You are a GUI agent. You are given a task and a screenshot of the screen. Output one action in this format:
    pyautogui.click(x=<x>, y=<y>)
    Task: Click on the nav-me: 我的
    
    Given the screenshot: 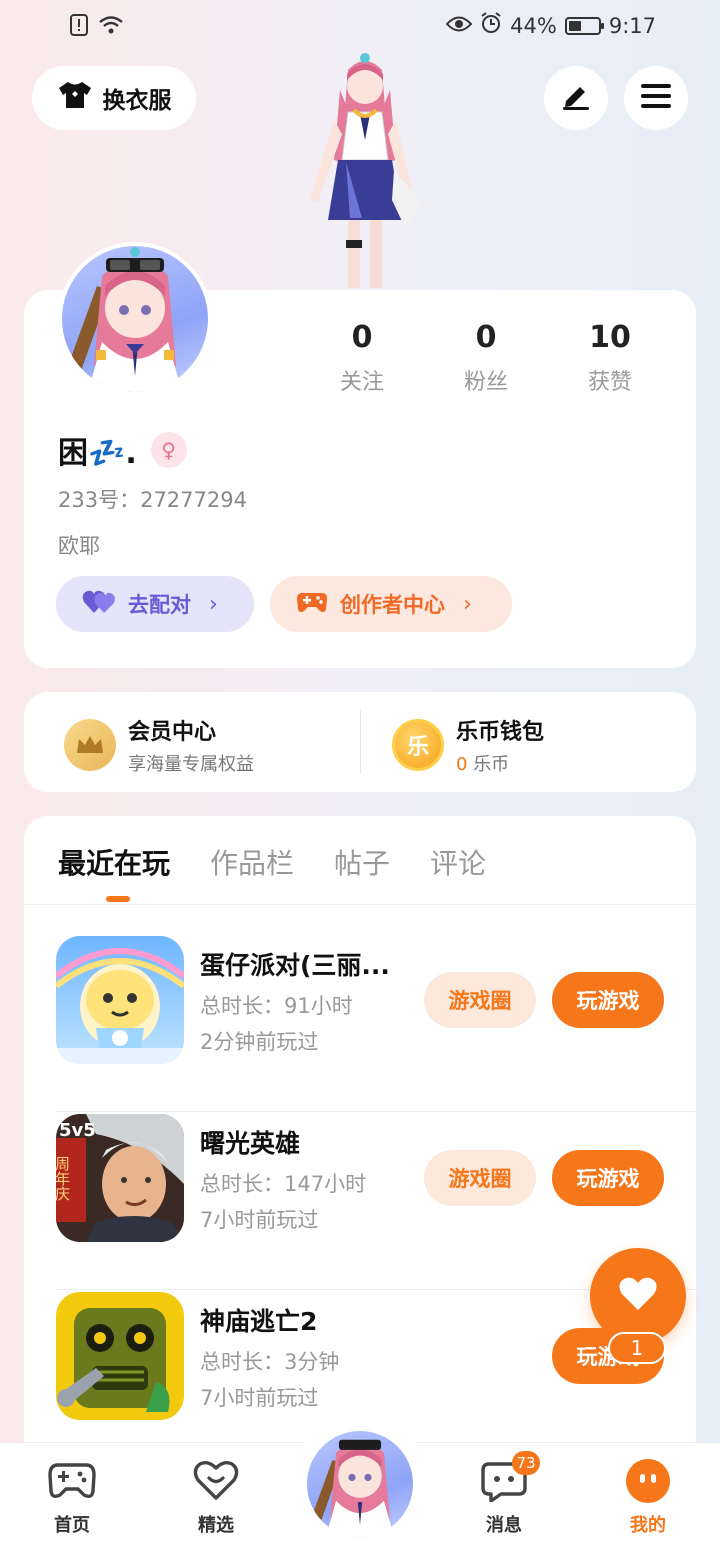 What is the action you would take?
    pyautogui.click(x=648, y=1497)
    